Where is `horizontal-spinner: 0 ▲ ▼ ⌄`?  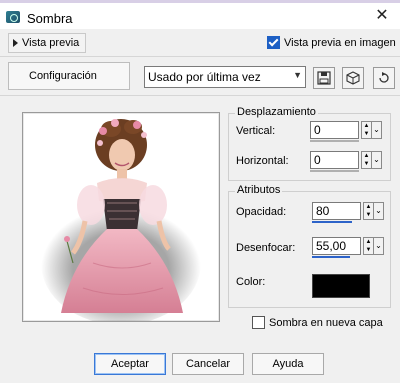
horizontal-spinner: 0 ▲ ▼ ⌄ is located at coordinates (346, 161).